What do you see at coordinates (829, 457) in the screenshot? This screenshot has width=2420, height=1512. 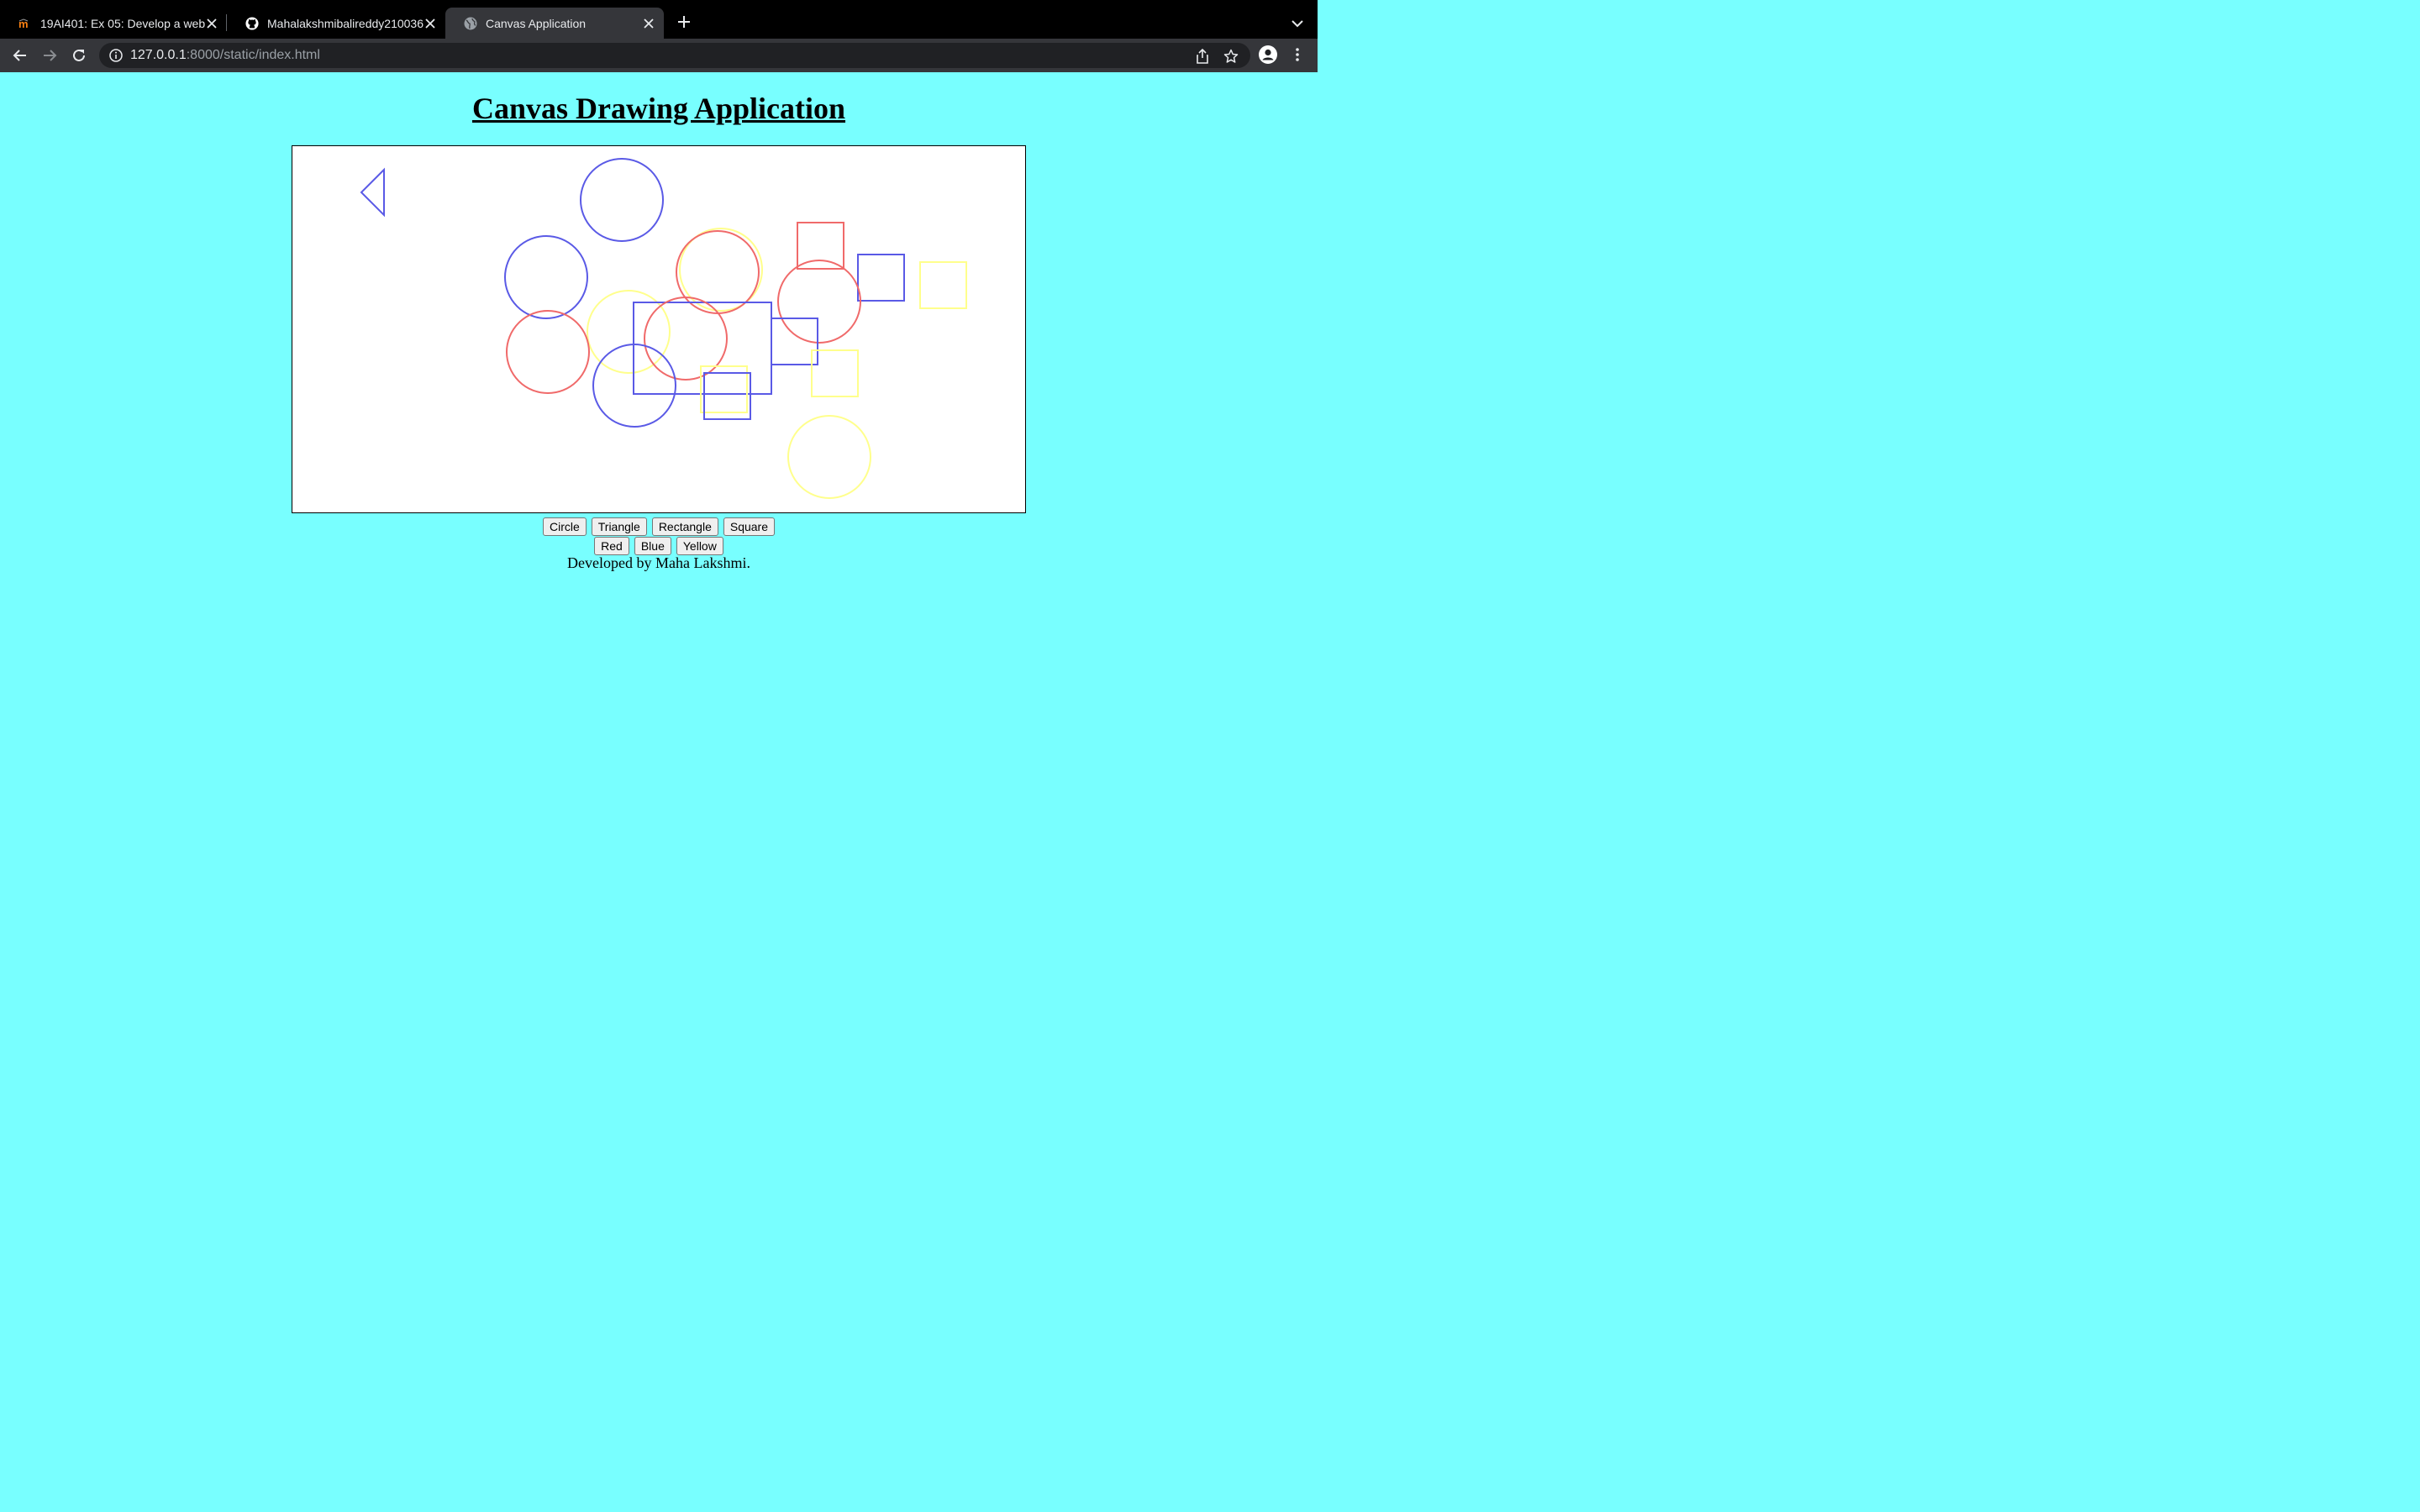 I see `yellow-circle-shape` at bounding box center [829, 457].